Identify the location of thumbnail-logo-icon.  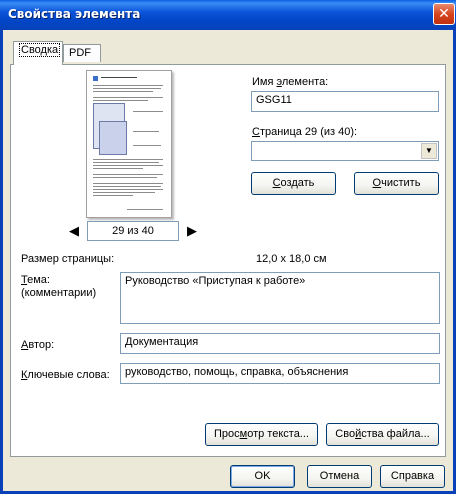
(95, 78).